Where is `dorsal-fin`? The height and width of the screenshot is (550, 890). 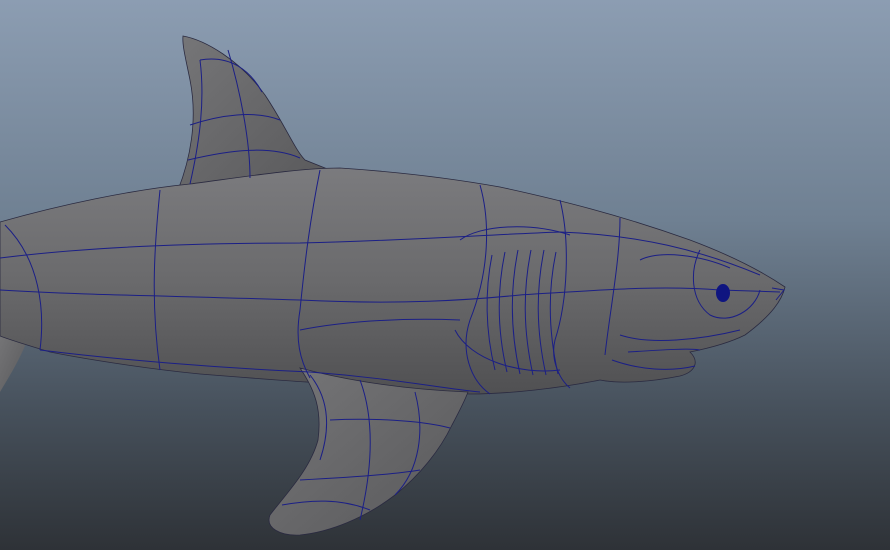 dorsal-fin is located at coordinates (256, 113).